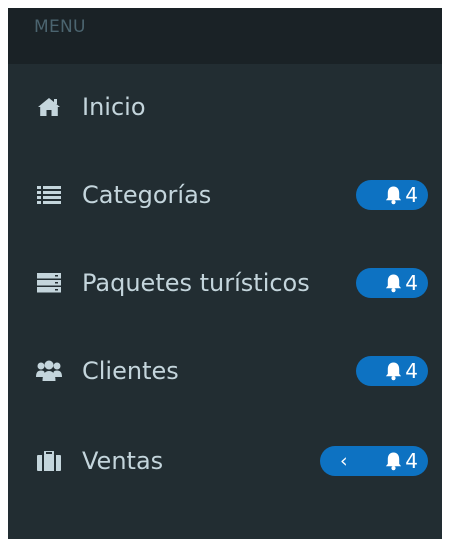  What do you see at coordinates (123, 461) in the screenshot?
I see `sidebar-item-label: Ventas` at bounding box center [123, 461].